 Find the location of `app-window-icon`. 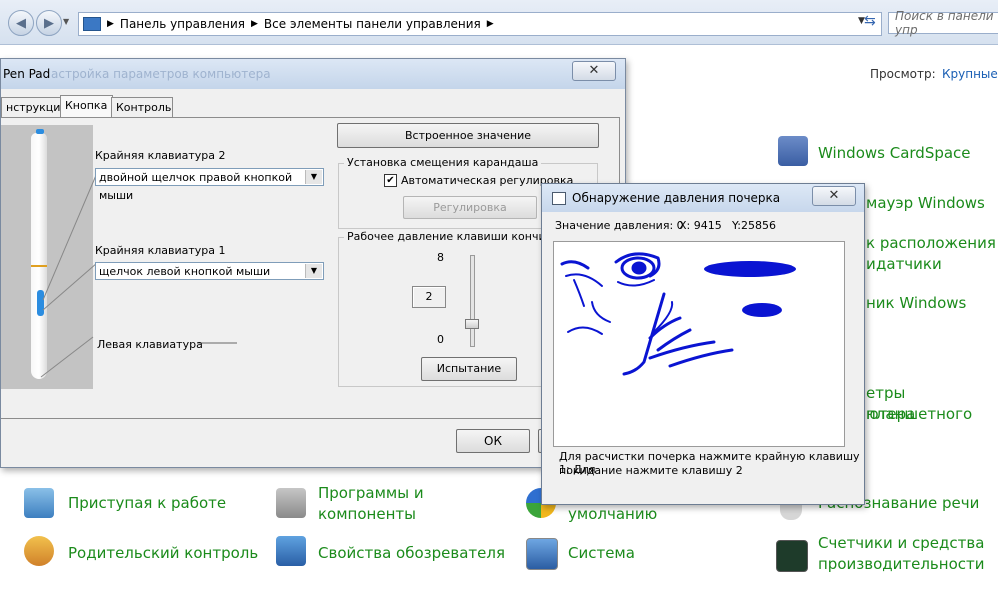

app-window-icon is located at coordinates (559, 198).